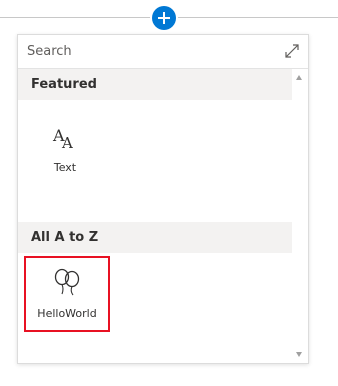 The image size is (338, 386). I want to click on scrollbar, so click(300, 216).